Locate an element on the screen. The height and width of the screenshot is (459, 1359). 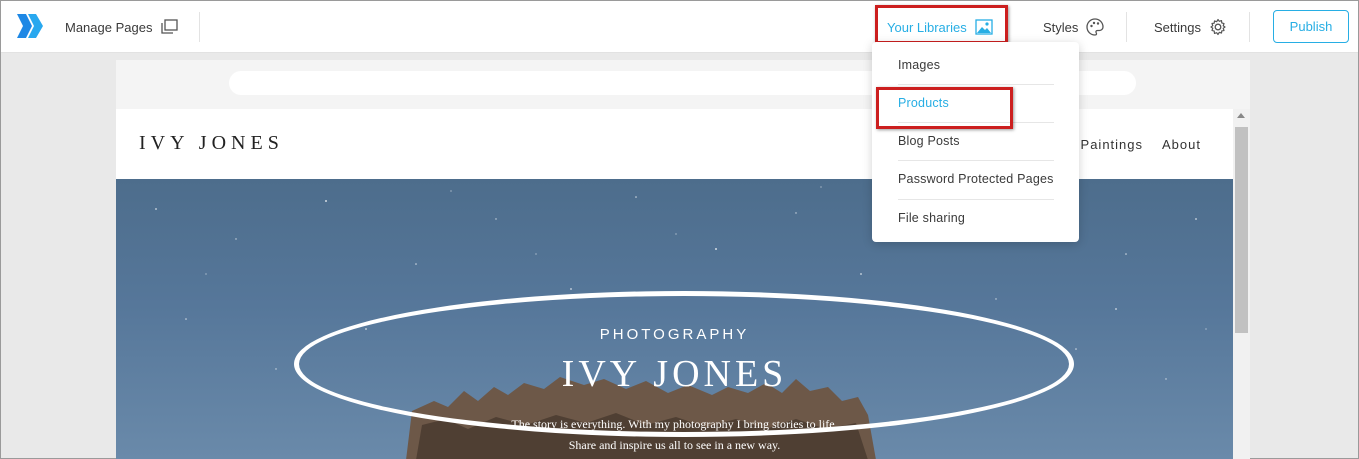
scroll-thumb is located at coordinates (1241, 230).